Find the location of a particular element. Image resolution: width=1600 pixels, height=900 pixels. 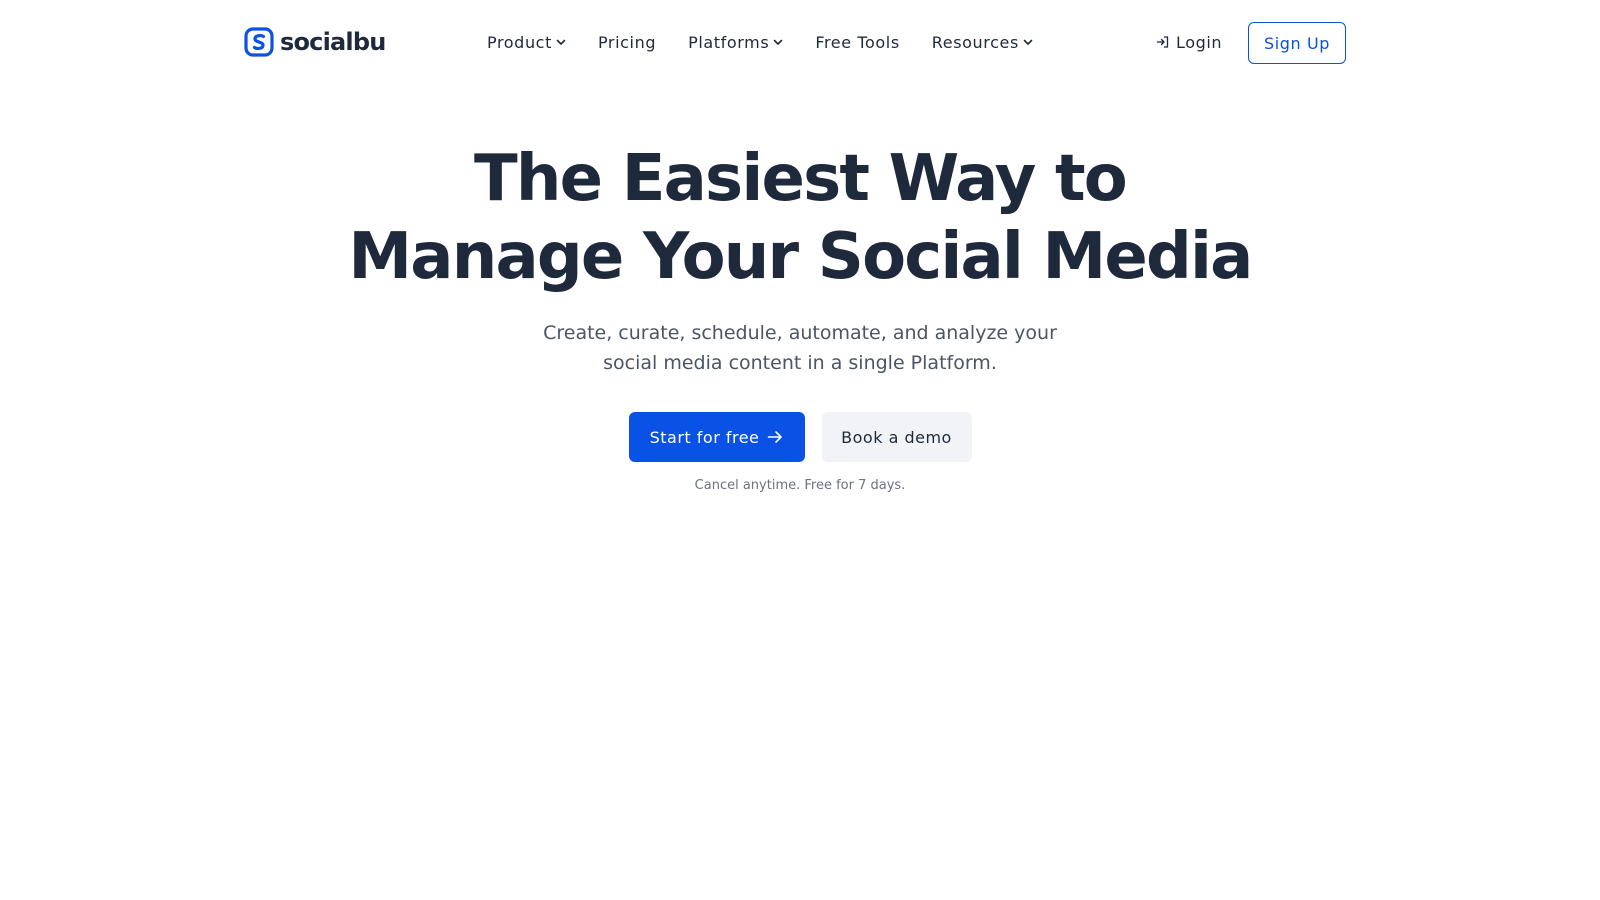

login-link: Login is located at coordinates (1189, 42).